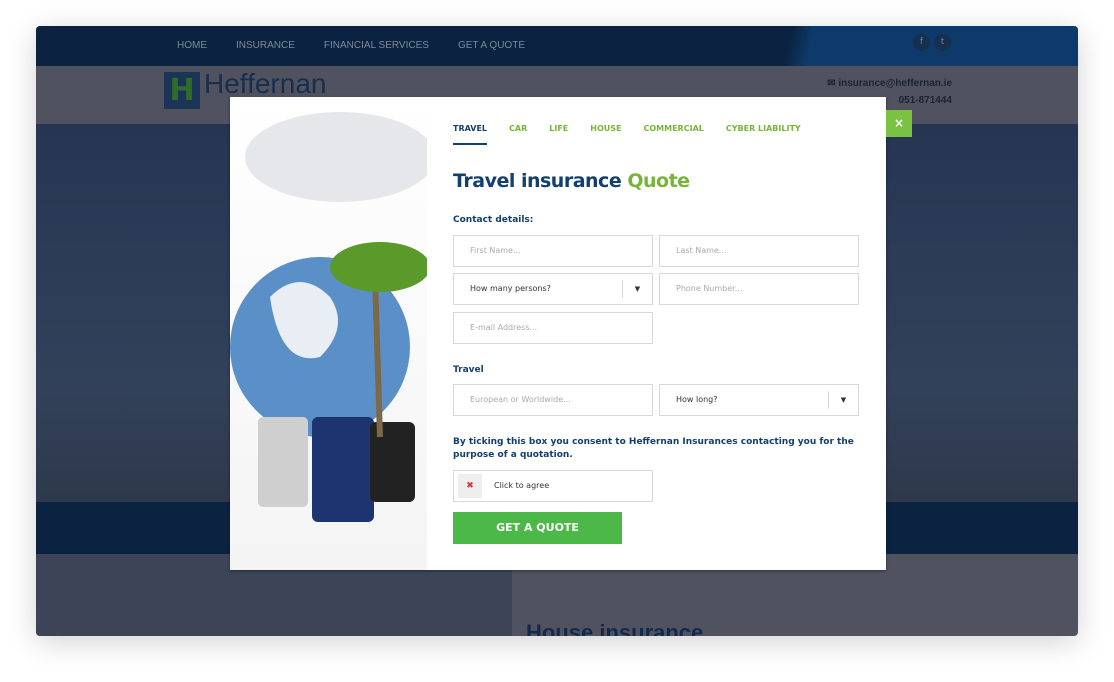  I want to click on section-title: House insurance, so click(615, 628).